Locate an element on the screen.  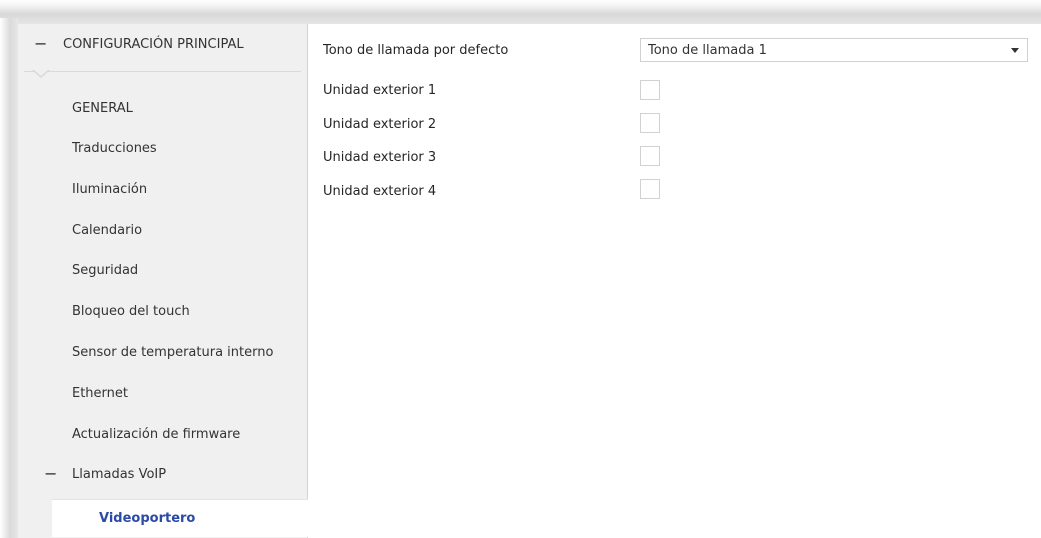
expand-caret-fill is located at coordinates (41, 72).